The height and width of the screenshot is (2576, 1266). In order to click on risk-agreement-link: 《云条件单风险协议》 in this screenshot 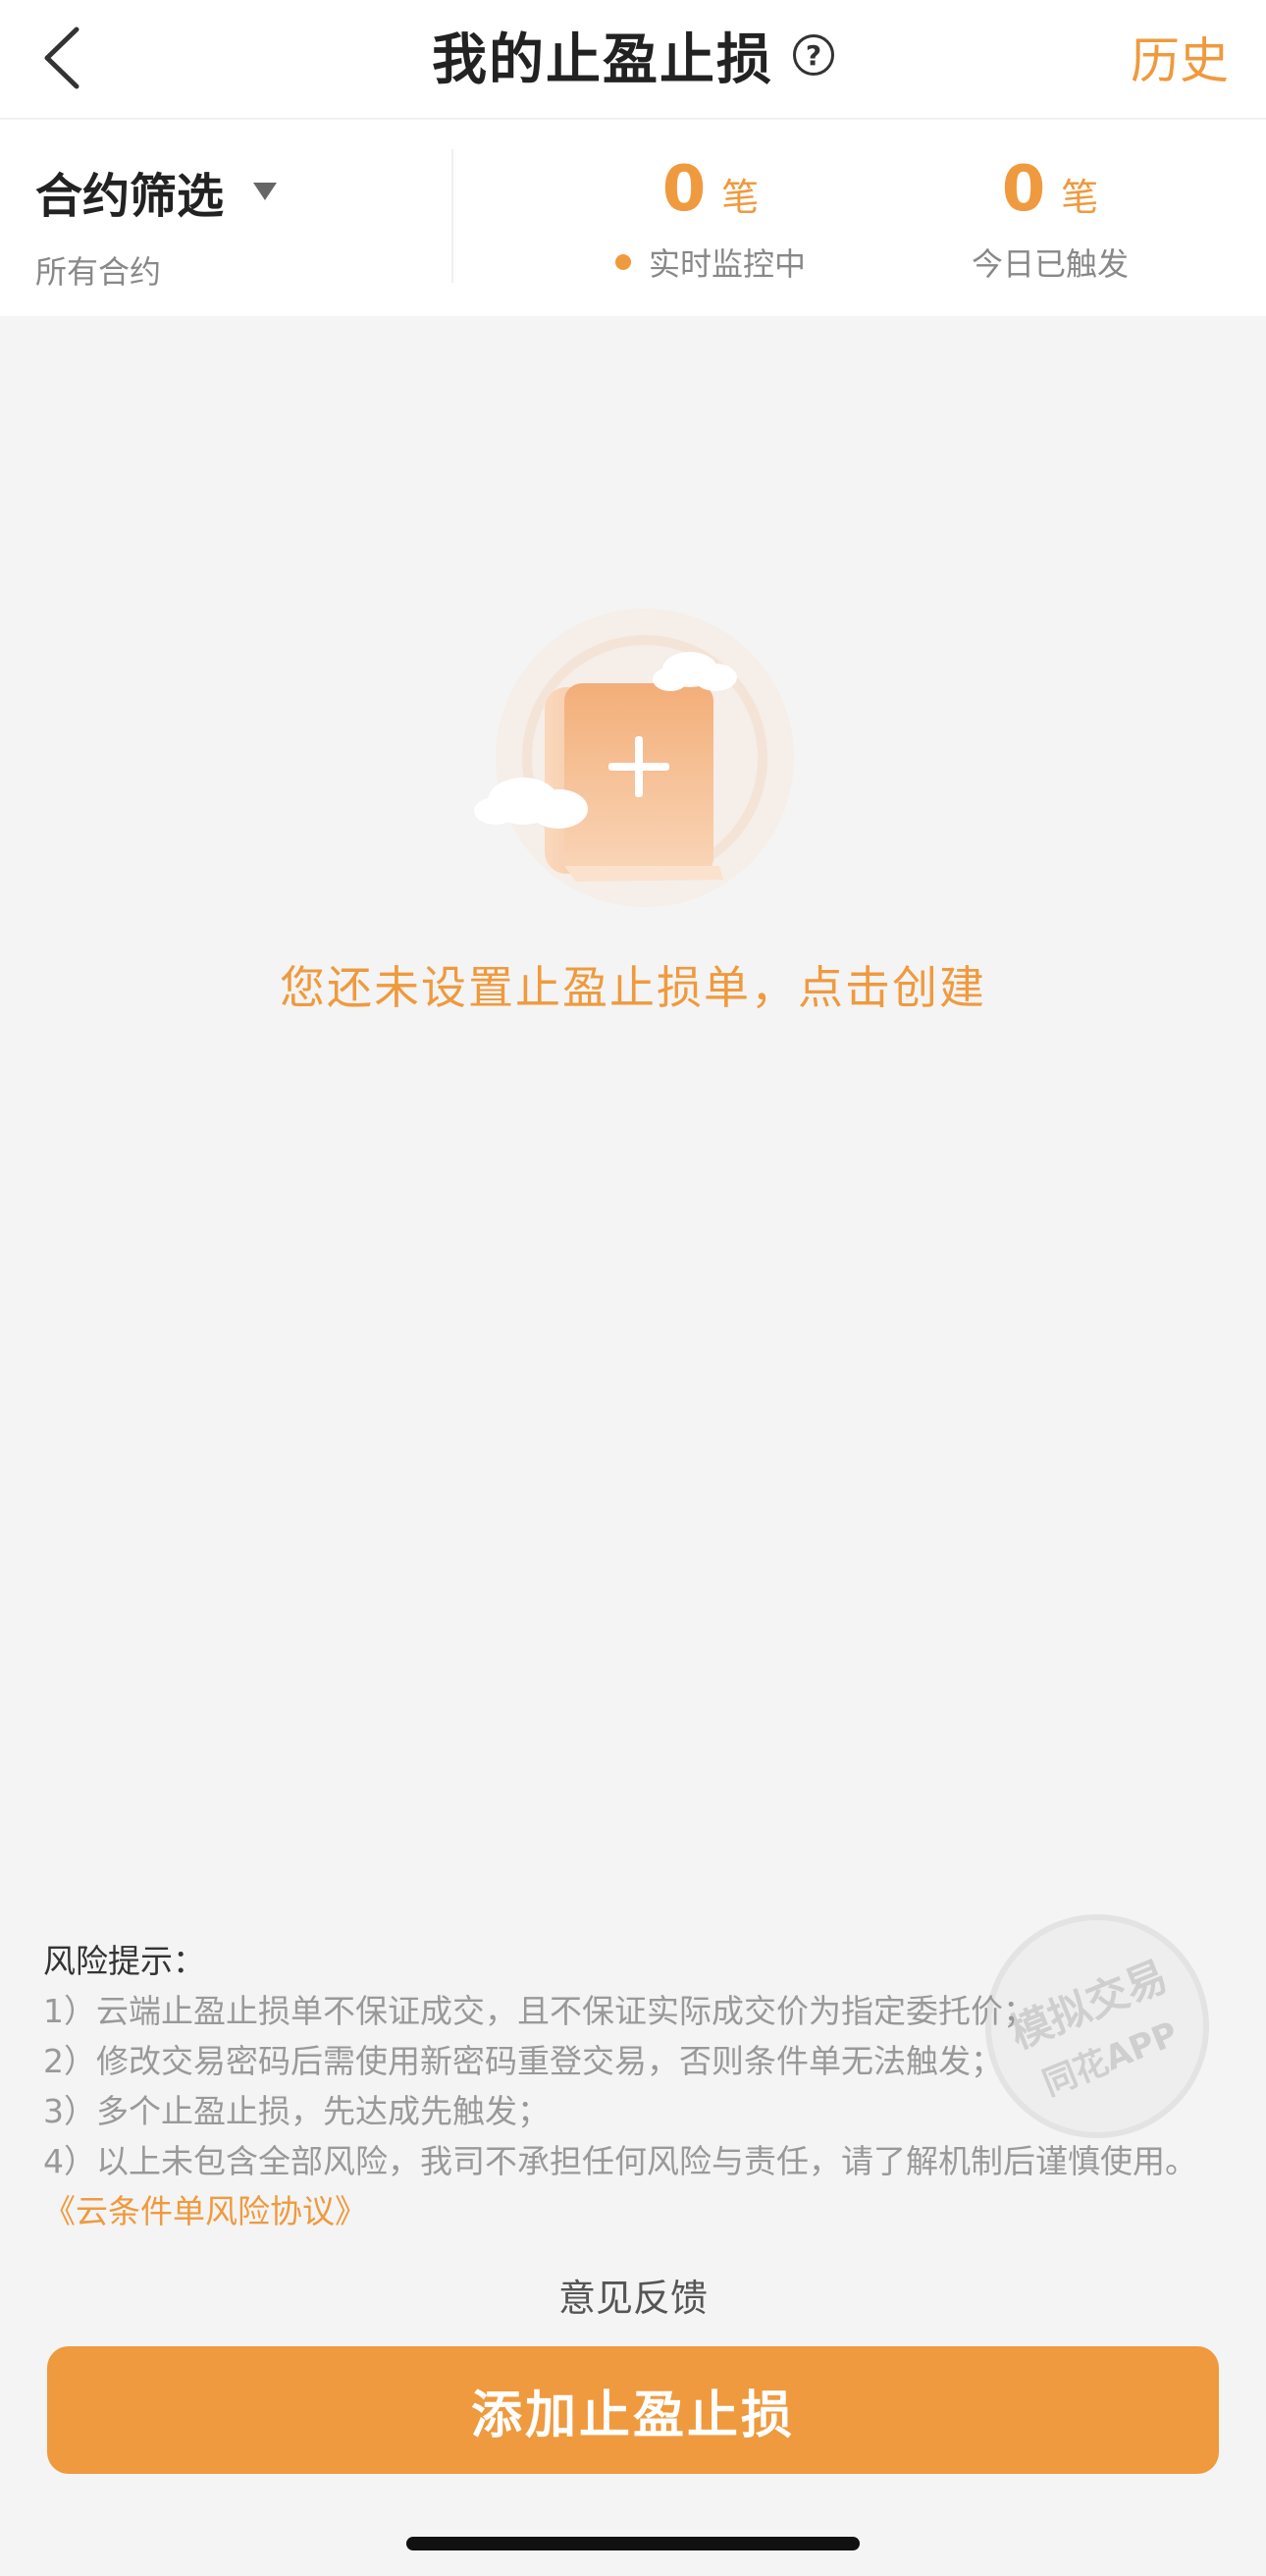, I will do `click(205, 2211)`.